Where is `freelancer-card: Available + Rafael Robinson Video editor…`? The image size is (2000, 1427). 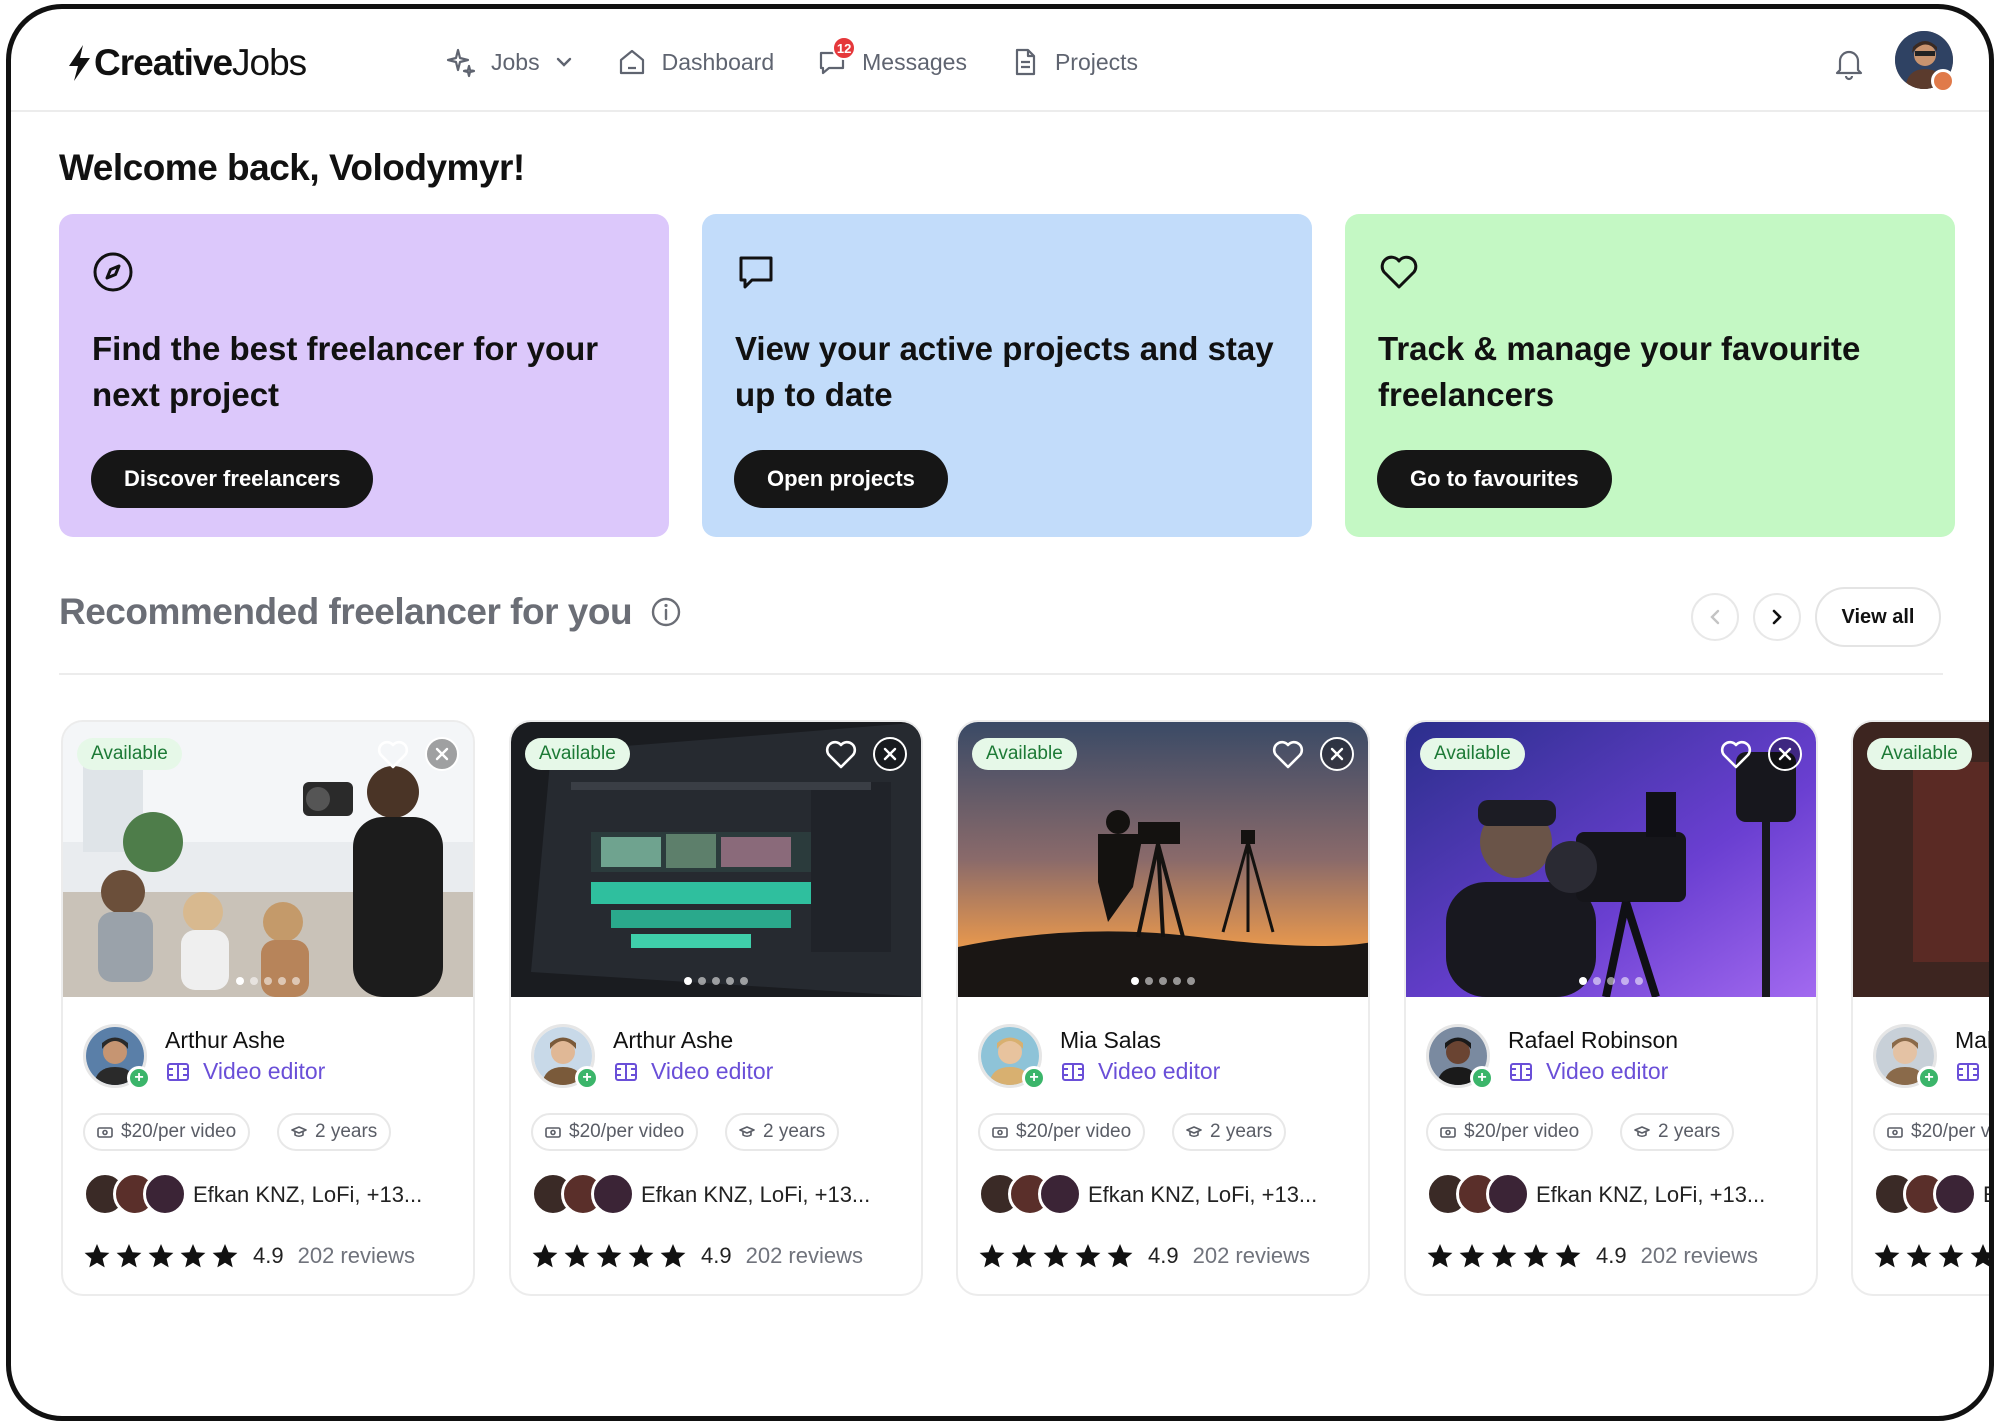
freelancer-card: Available + Rafael Robinson Video editor… is located at coordinates (1611, 1008).